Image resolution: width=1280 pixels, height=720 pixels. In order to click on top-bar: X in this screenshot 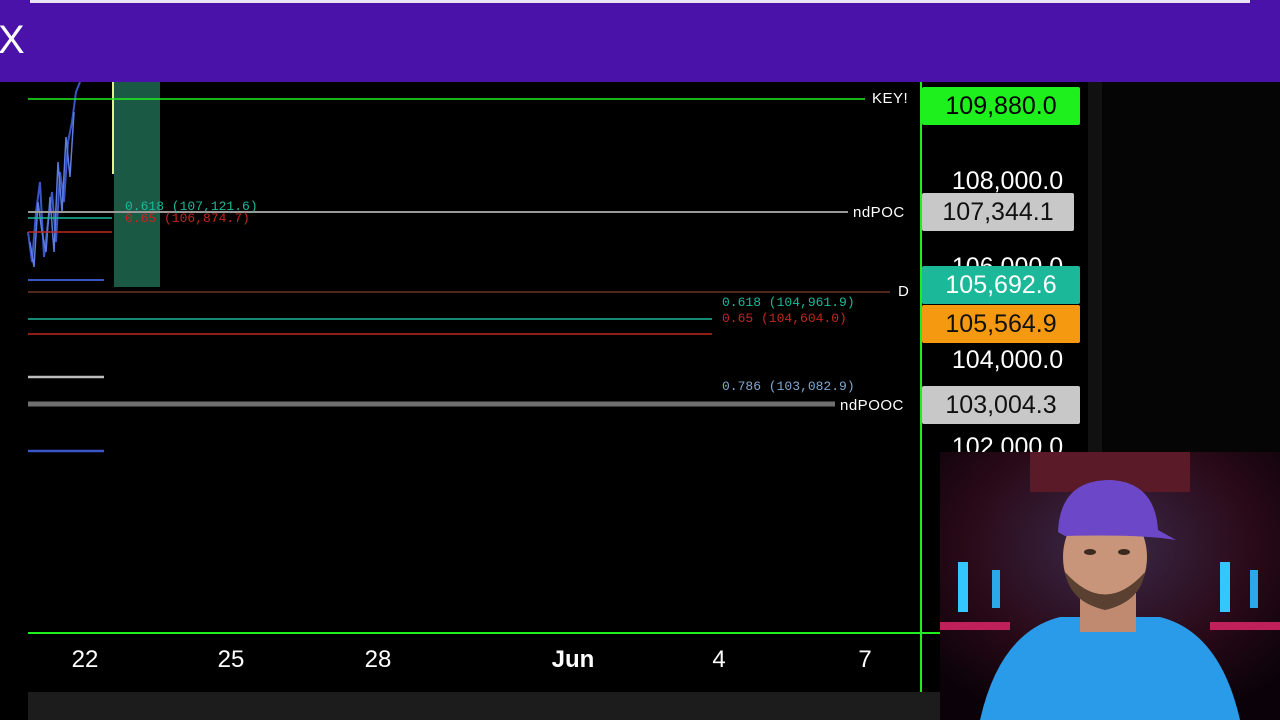, I will do `click(640, 41)`.